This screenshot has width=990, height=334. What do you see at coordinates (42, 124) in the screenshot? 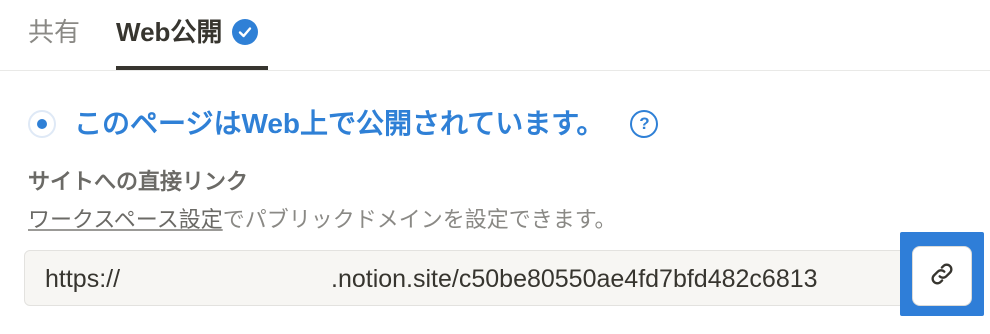
I see `status-dot-icon` at bounding box center [42, 124].